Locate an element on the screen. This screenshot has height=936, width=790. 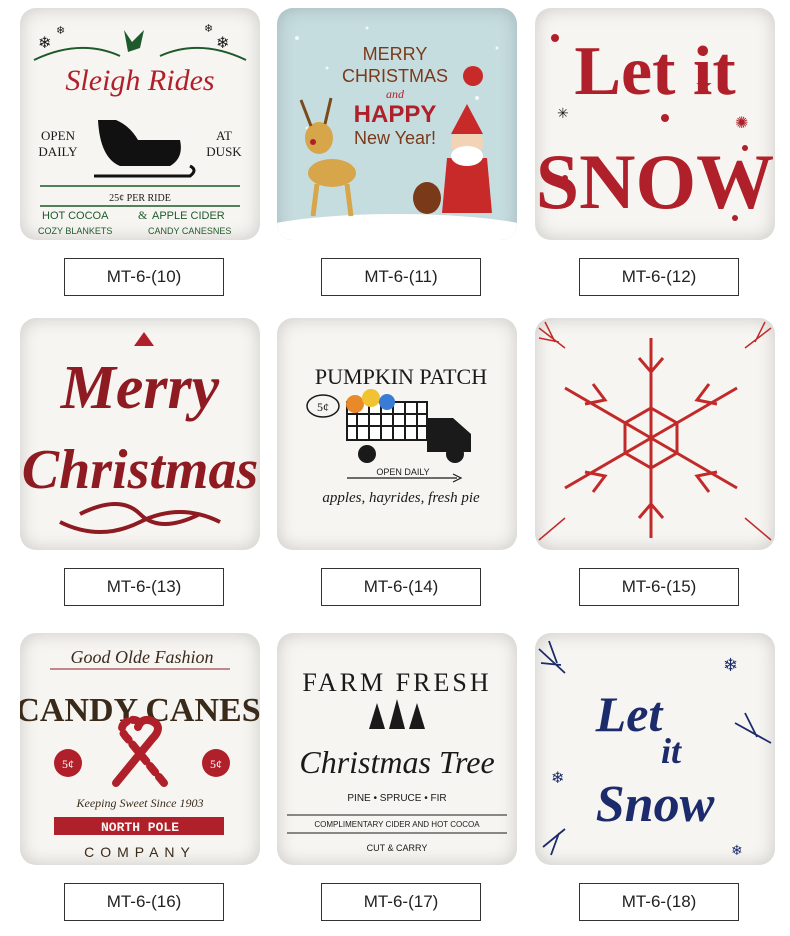
product-code-text: MT-6-(14) is located at coordinates (401, 586).